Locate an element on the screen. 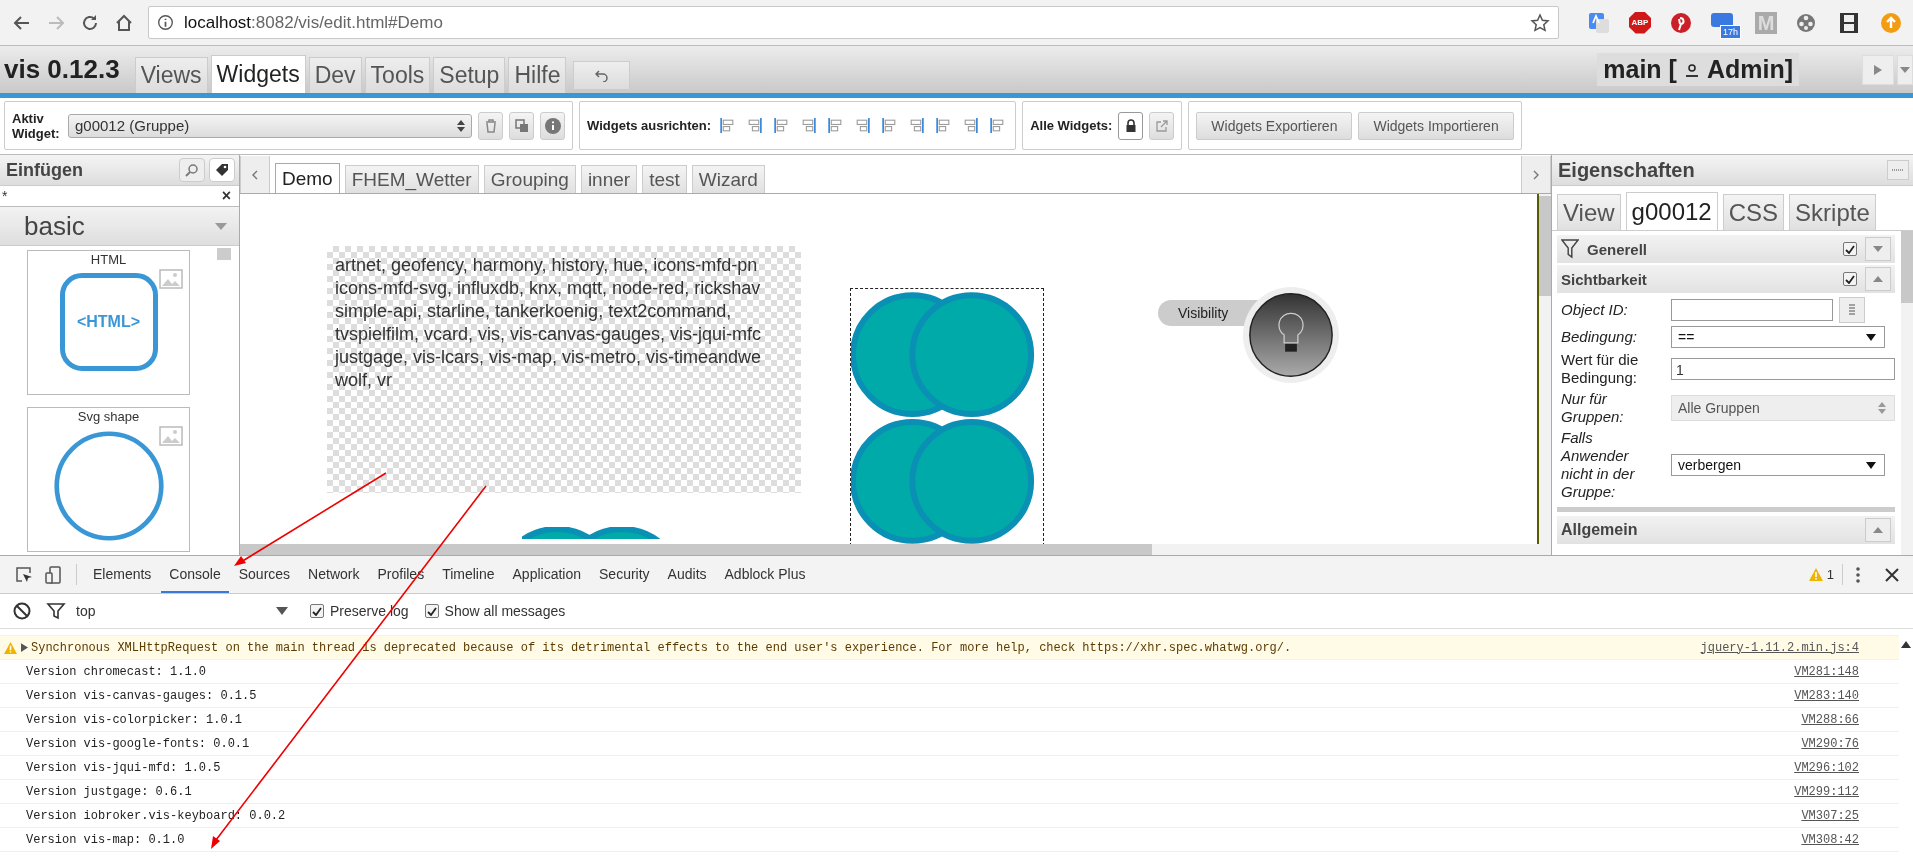 Image resolution: width=1913 pixels, height=865 pixels. select-field: verbergen is located at coordinates (1778, 465).